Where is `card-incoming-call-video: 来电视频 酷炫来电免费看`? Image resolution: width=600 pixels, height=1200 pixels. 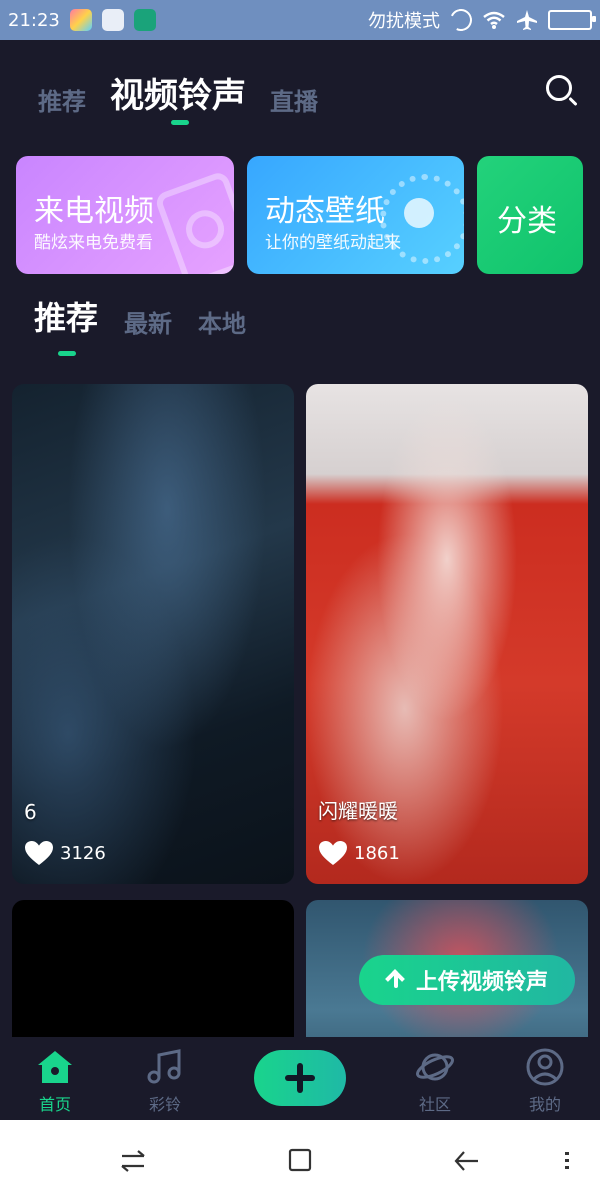 card-incoming-call-video: 来电视频 酷炫来电免费看 is located at coordinates (125, 215).